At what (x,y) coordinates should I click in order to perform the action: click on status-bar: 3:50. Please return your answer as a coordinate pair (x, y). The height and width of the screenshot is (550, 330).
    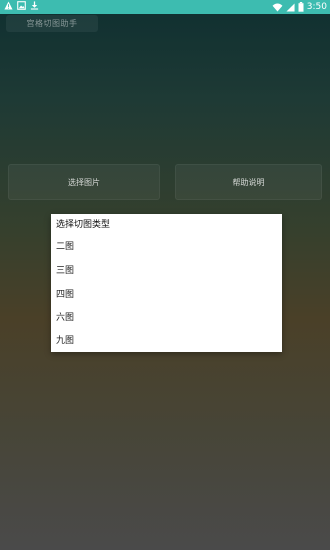
    Looking at the image, I should click on (165, 7).